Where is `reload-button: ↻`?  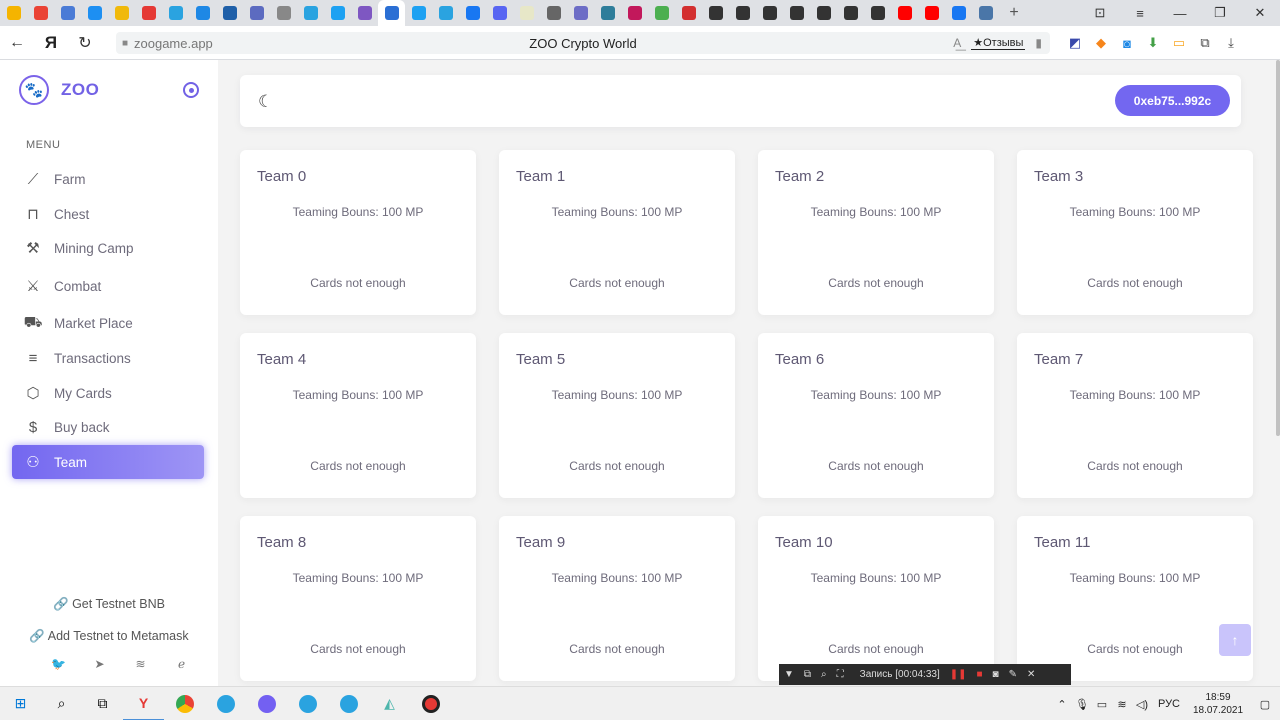 reload-button: ↻ is located at coordinates (85, 43).